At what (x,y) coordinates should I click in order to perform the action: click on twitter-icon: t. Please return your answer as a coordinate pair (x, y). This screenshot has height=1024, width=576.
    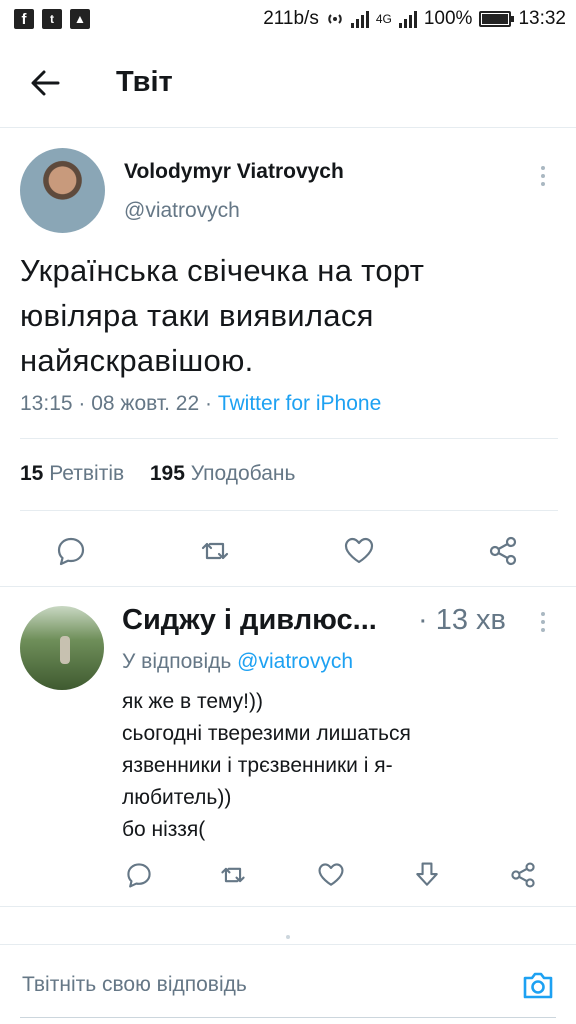
    Looking at the image, I should click on (52, 19).